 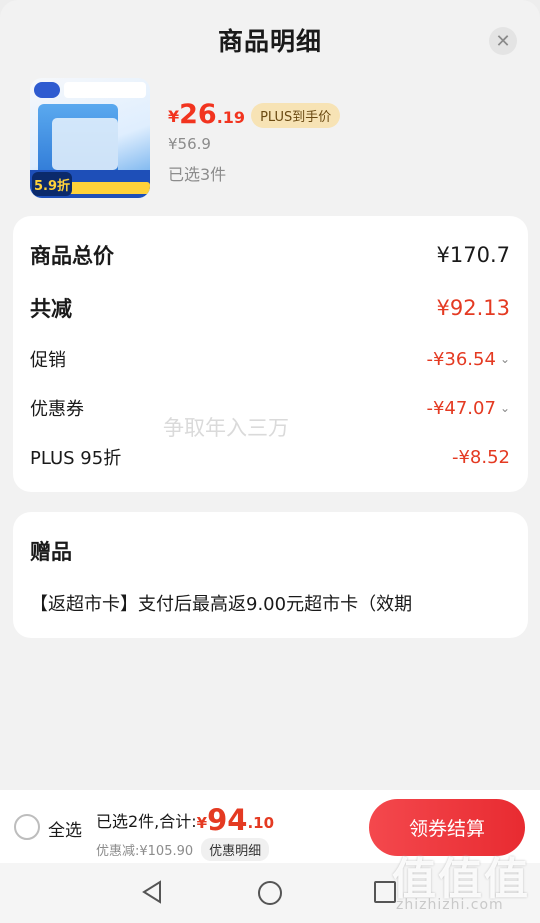 What do you see at coordinates (202, 823) in the screenshot?
I see `total-currency: ¥` at bounding box center [202, 823].